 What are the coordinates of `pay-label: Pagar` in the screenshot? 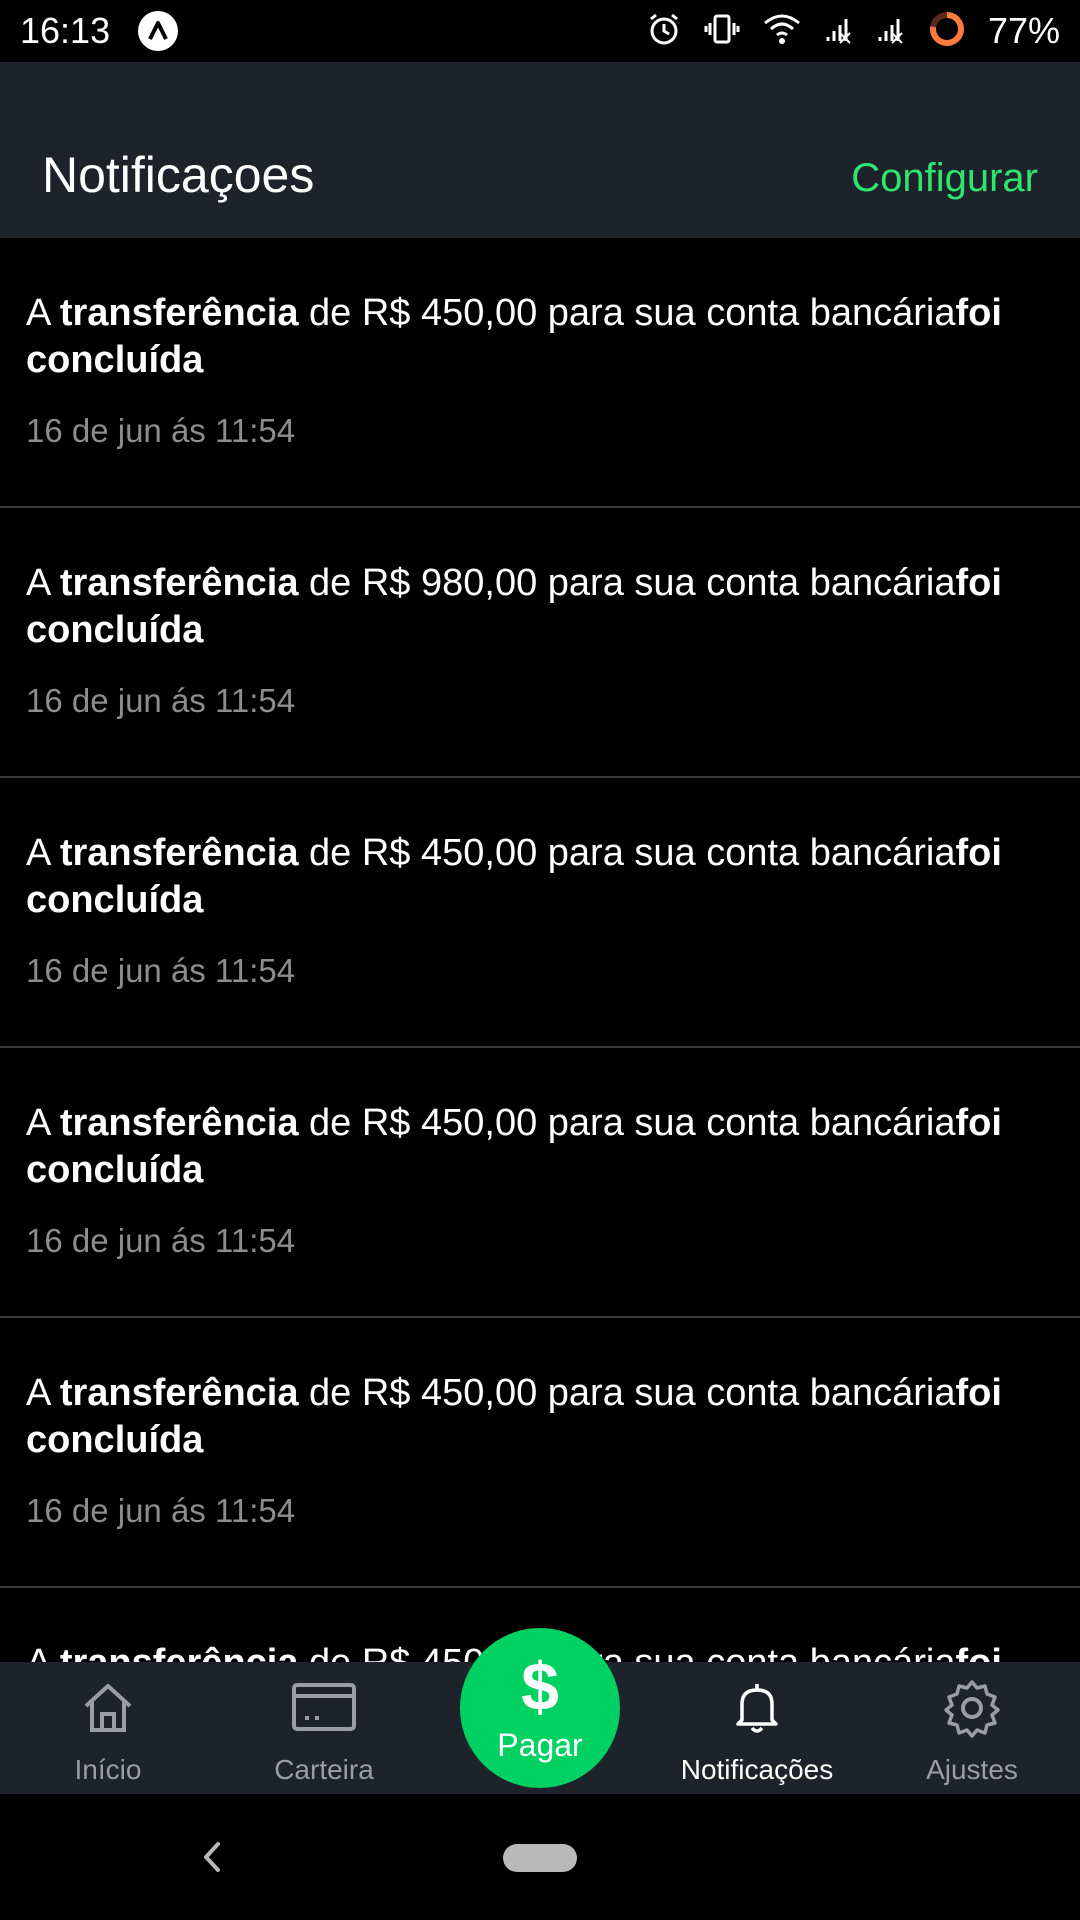 It's located at (540, 1744).